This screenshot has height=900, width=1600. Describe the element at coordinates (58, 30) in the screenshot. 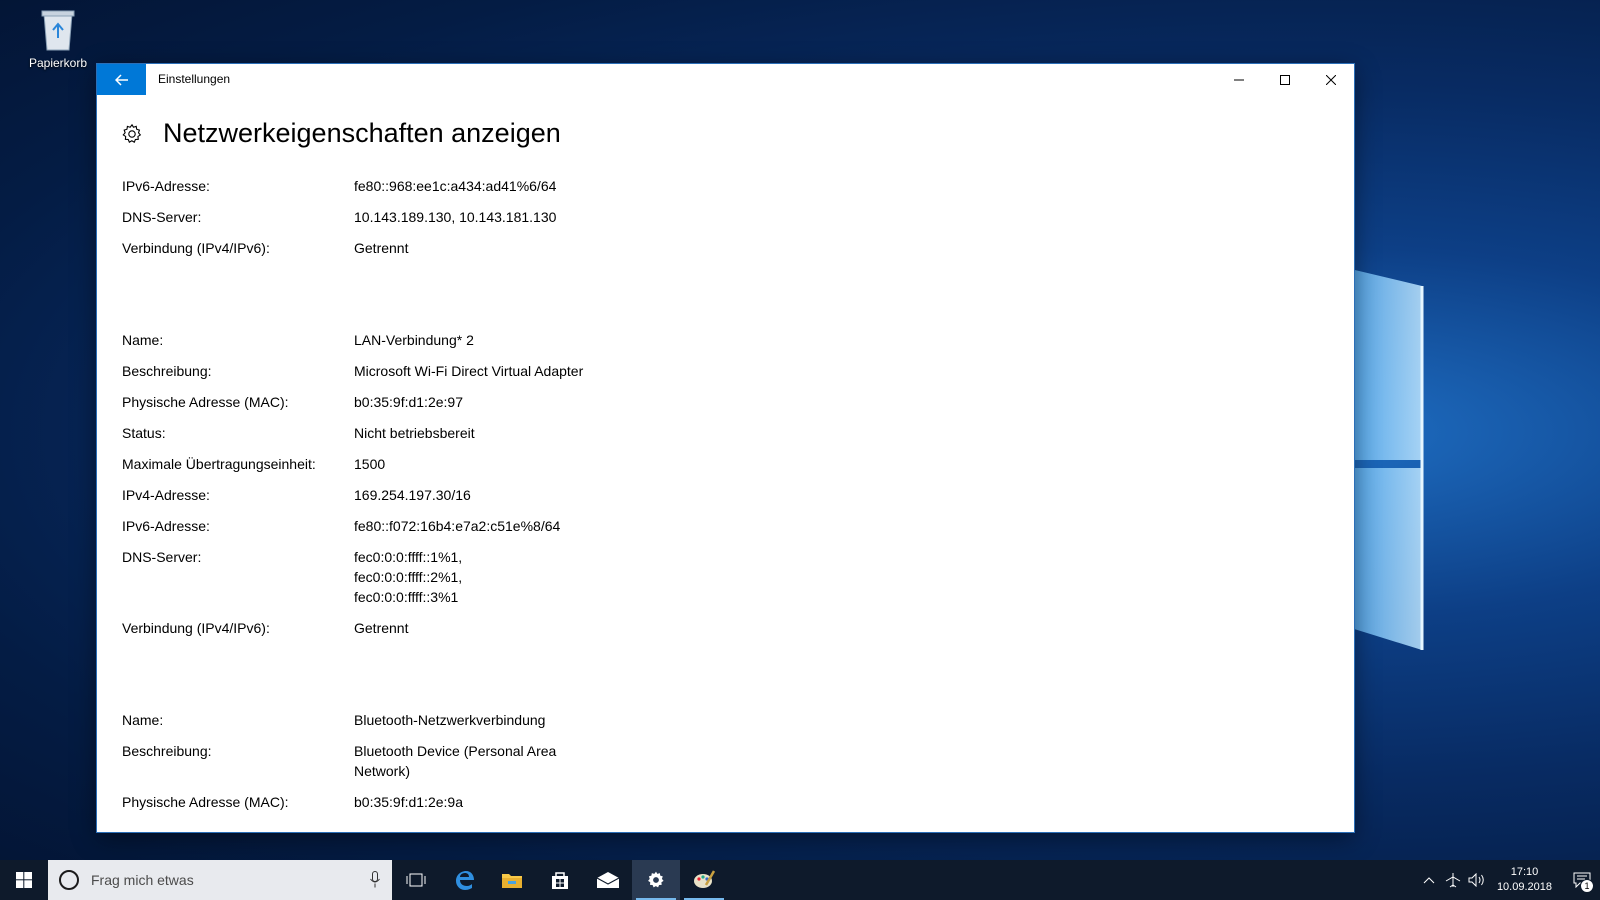

I see `recycle-bin-icon` at that location.